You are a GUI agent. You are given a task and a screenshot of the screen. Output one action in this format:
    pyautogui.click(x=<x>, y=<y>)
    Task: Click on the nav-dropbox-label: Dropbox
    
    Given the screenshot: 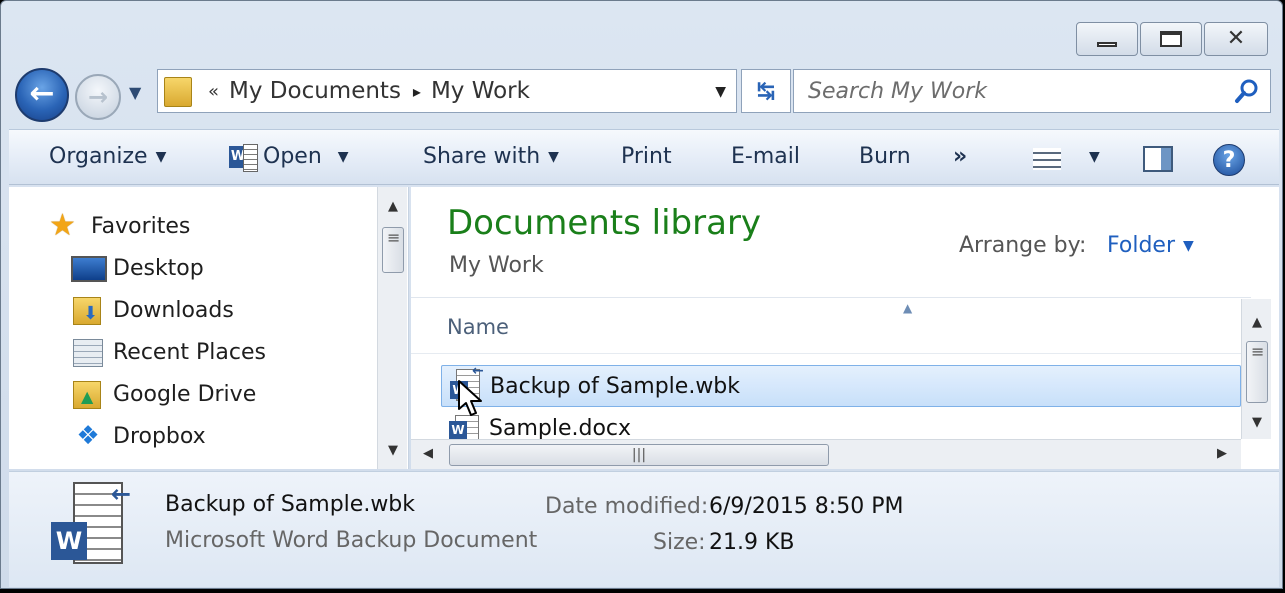 What is the action you would take?
    pyautogui.click(x=159, y=436)
    